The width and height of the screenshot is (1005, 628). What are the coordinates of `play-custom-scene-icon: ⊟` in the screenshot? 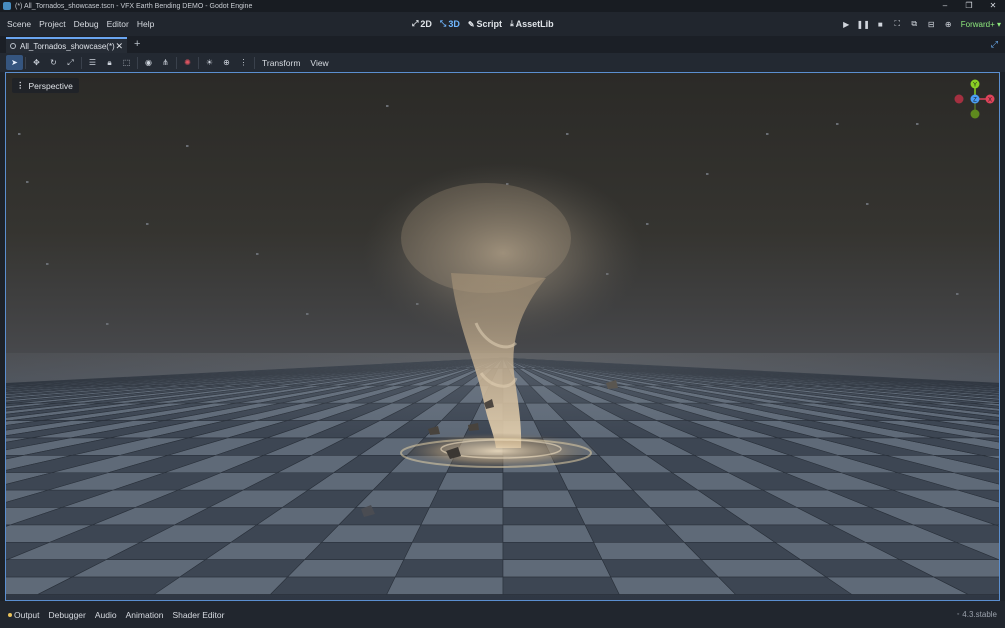 It's located at (931, 24).